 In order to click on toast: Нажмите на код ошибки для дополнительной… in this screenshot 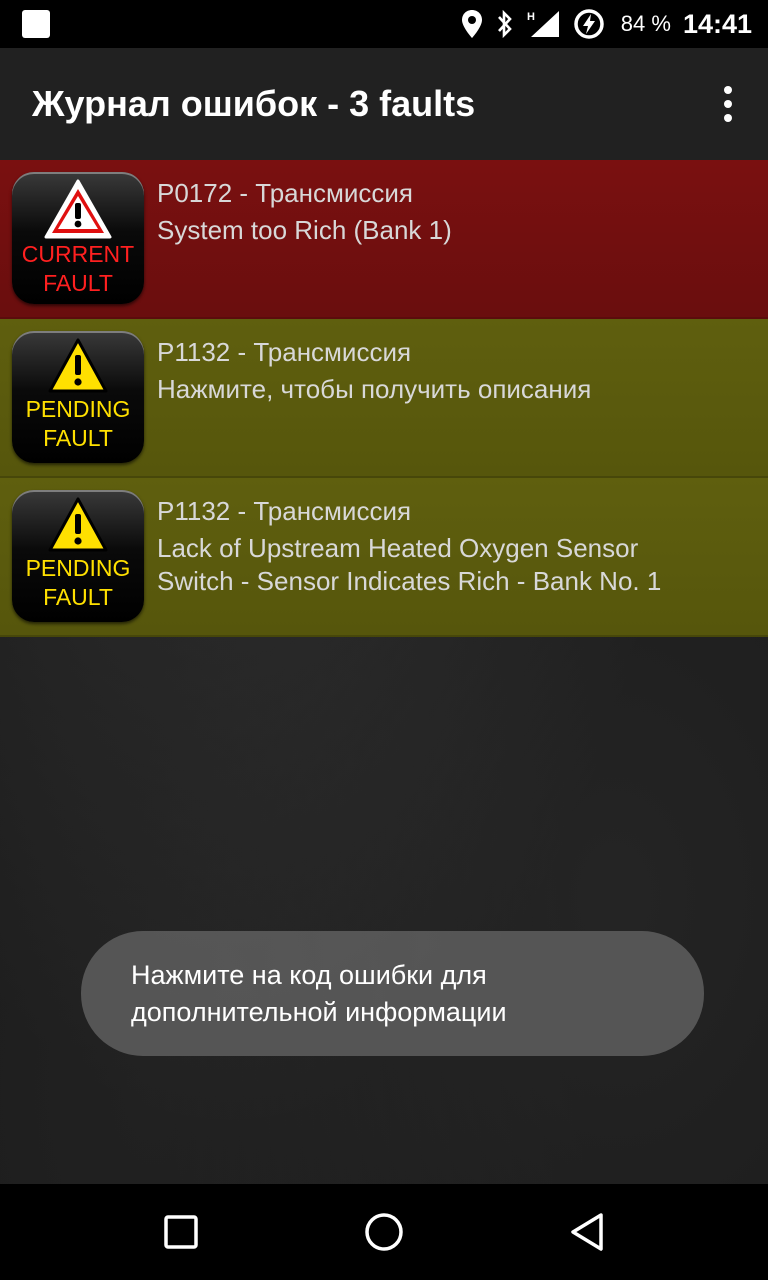, I will do `click(392, 993)`.